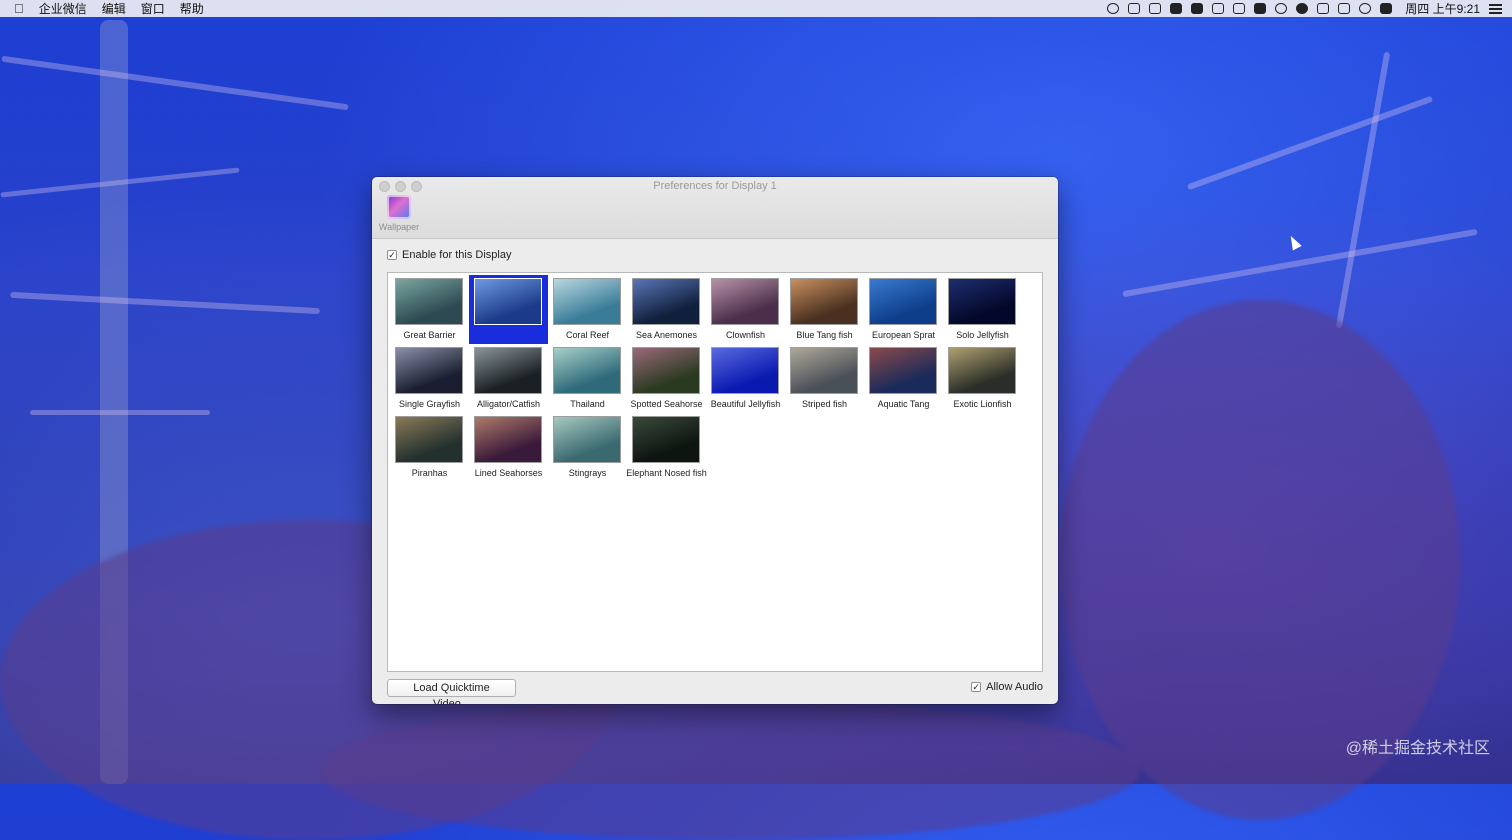 The height and width of the screenshot is (840, 1512). Describe the element at coordinates (153, 8) in the screenshot. I see `menu-window: 窗口` at that location.